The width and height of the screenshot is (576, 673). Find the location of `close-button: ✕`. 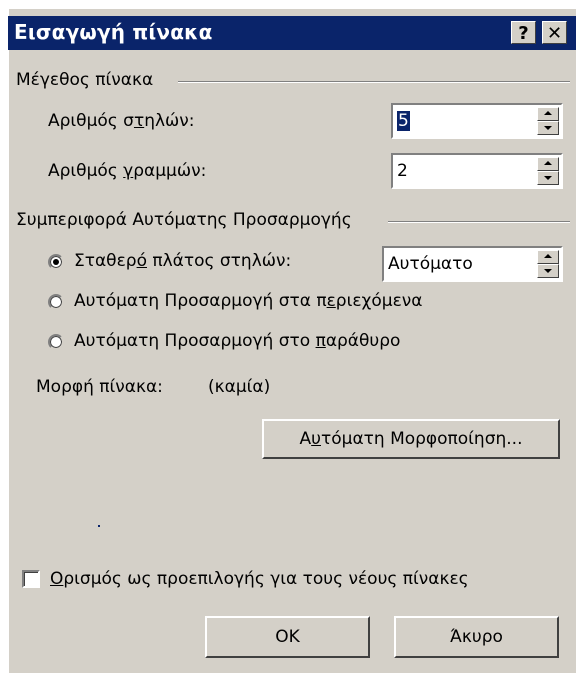

close-button: ✕ is located at coordinates (554, 32).